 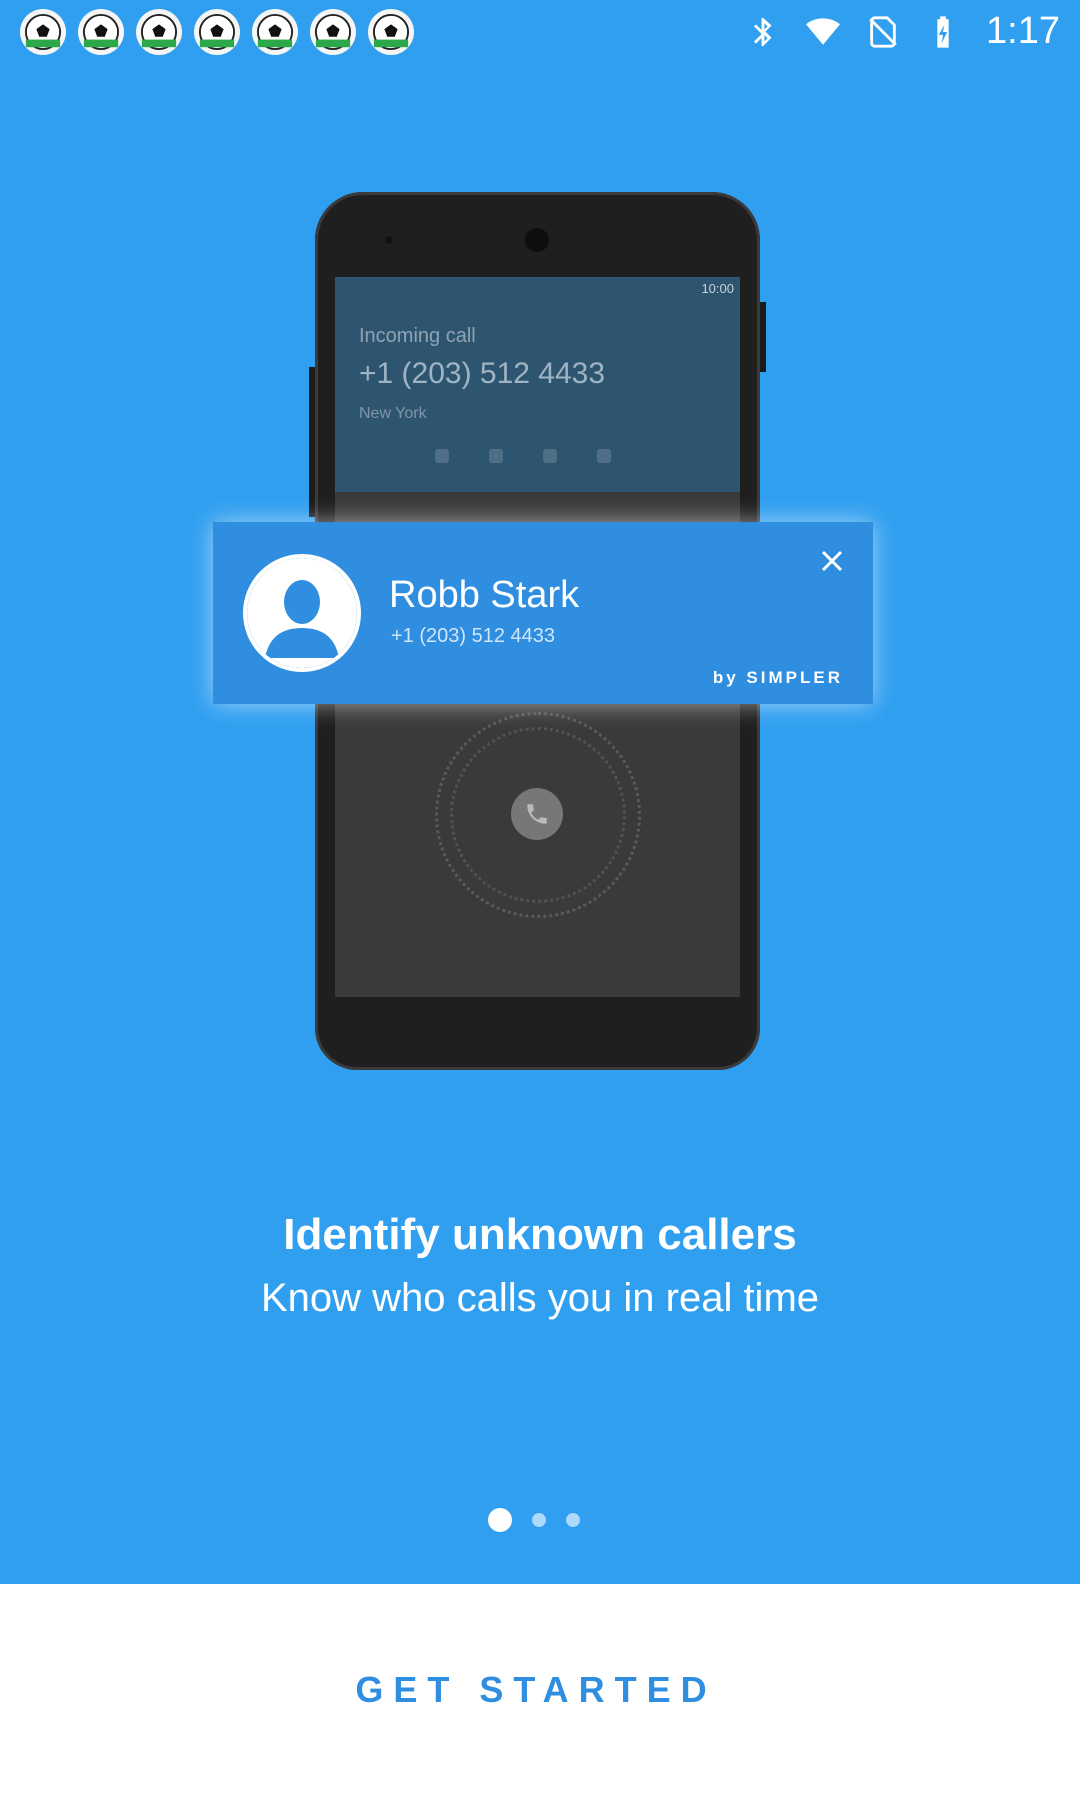 I want to click on incoming-call-city: New York, so click(x=393, y=413).